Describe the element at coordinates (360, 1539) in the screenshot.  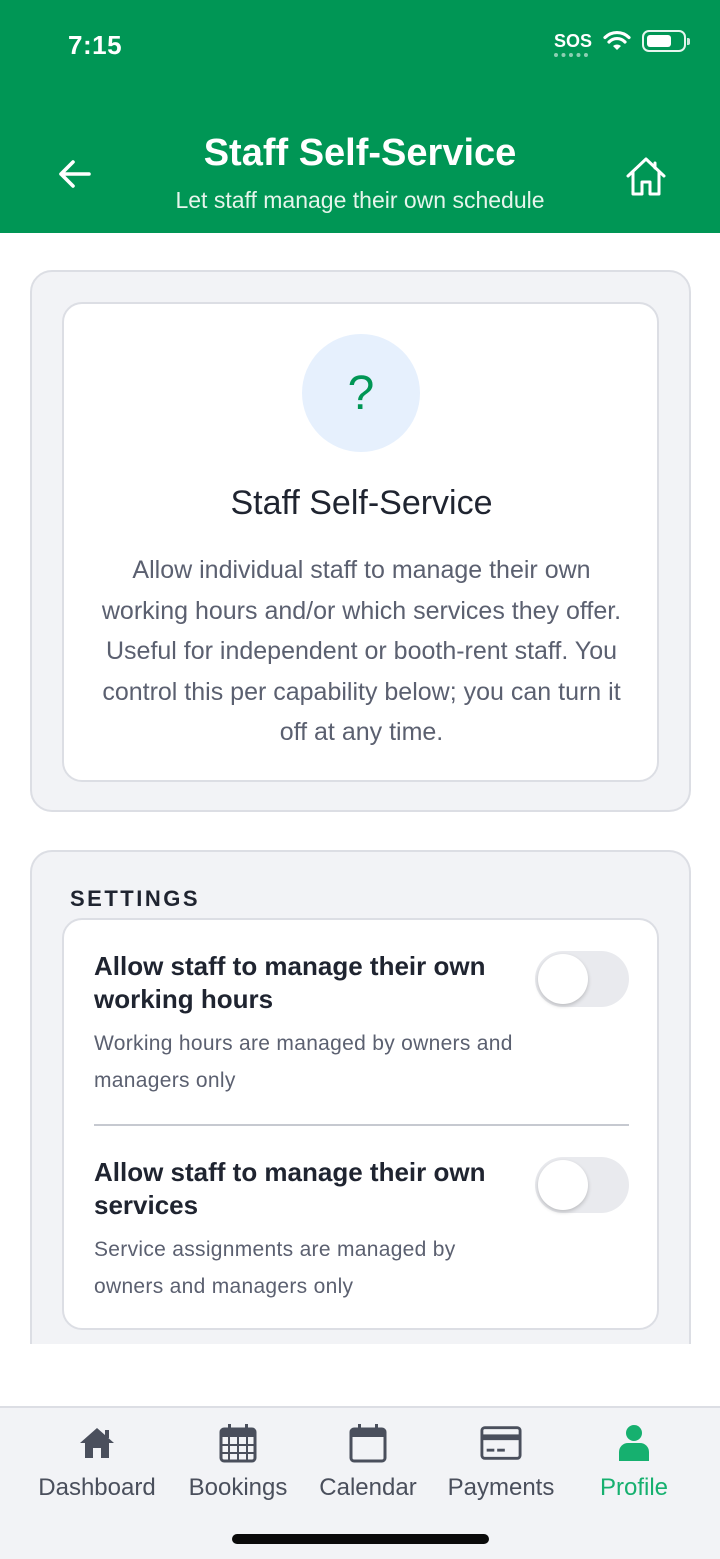
I see `home-indicator` at that location.